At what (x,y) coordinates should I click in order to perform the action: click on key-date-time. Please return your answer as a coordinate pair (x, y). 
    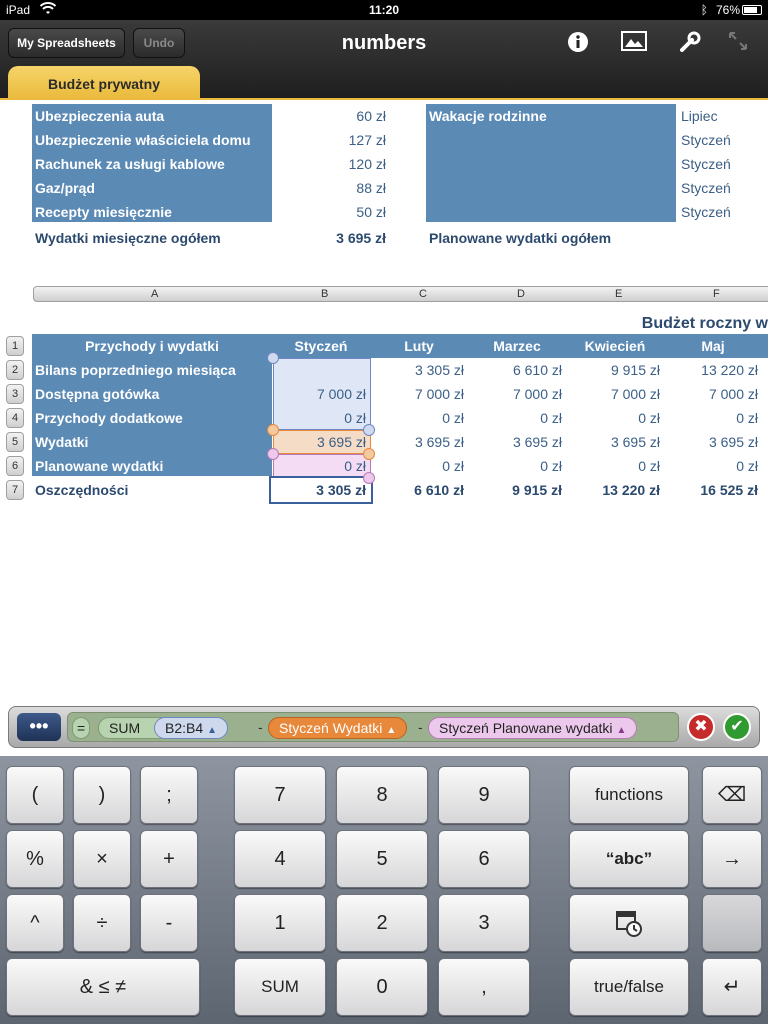
    Looking at the image, I should click on (629, 923).